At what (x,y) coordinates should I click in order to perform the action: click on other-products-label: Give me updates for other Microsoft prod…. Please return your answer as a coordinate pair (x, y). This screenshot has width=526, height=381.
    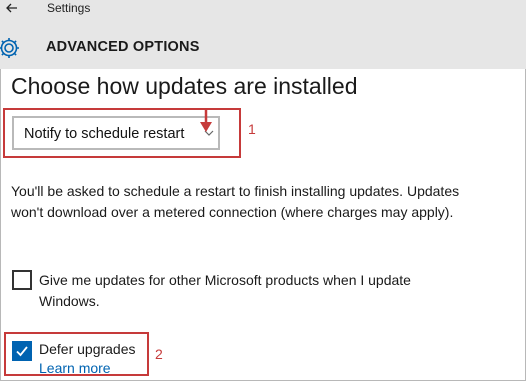
    Looking at the image, I should click on (254, 290).